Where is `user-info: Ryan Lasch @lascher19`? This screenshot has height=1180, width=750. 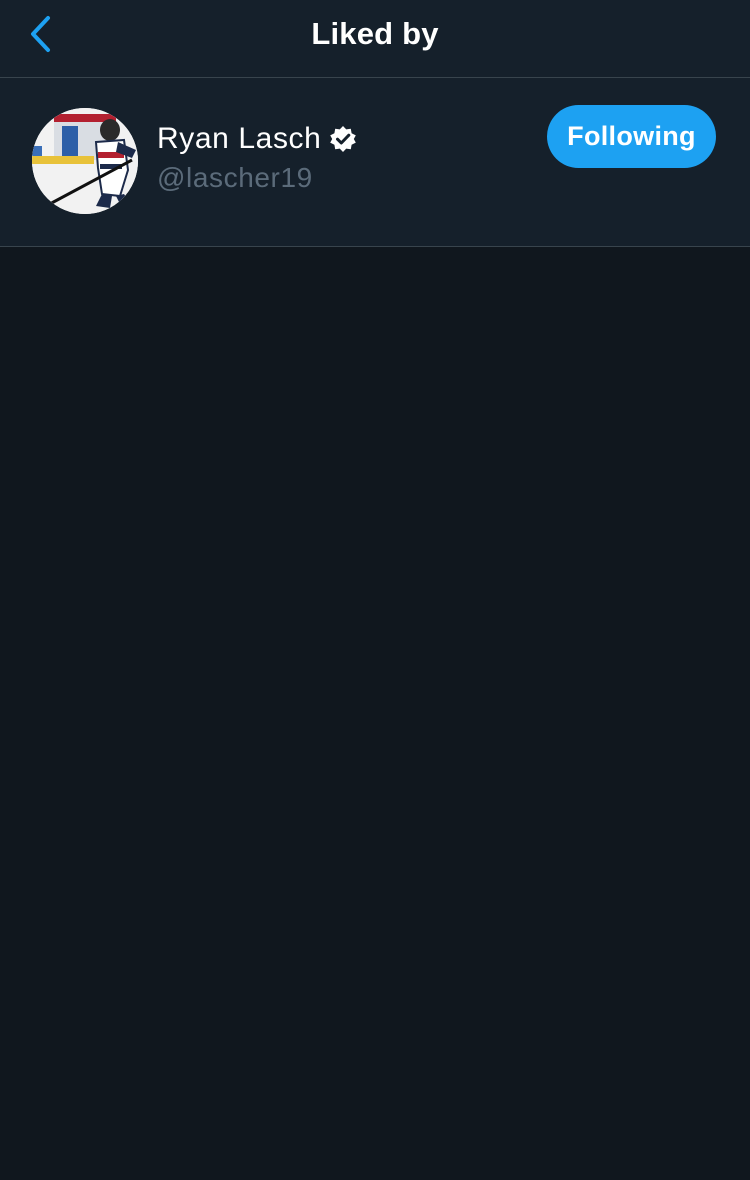 user-info: Ryan Lasch @lascher19 is located at coordinates (257, 158).